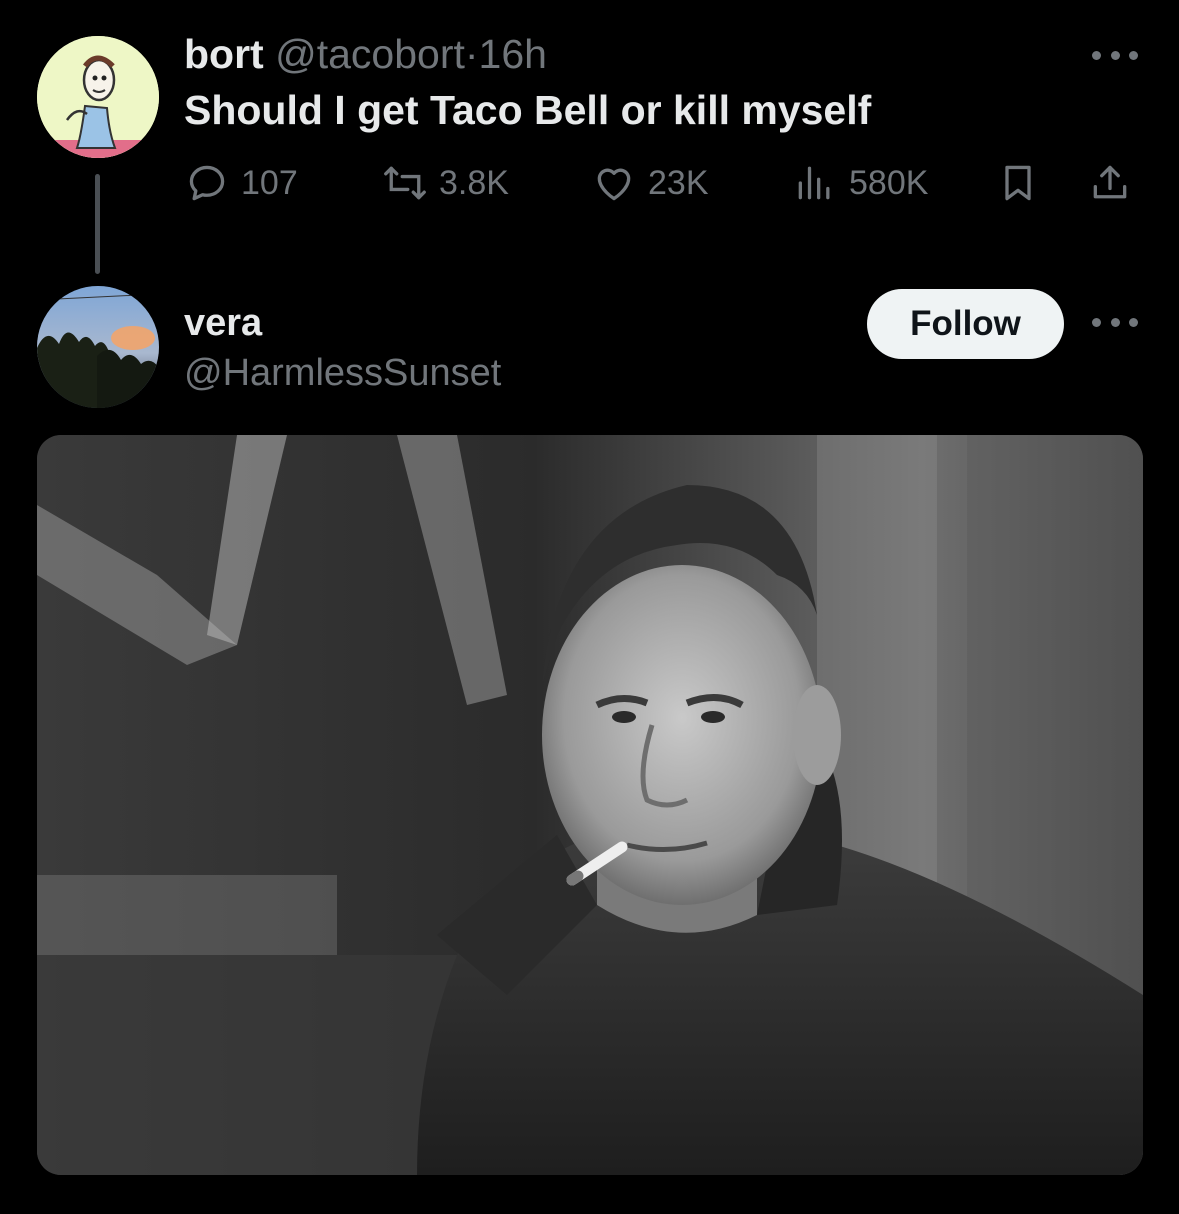 The height and width of the screenshot is (1214, 1179). What do you see at coordinates (223, 323) in the screenshot?
I see `post2-display-name: vera` at bounding box center [223, 323].